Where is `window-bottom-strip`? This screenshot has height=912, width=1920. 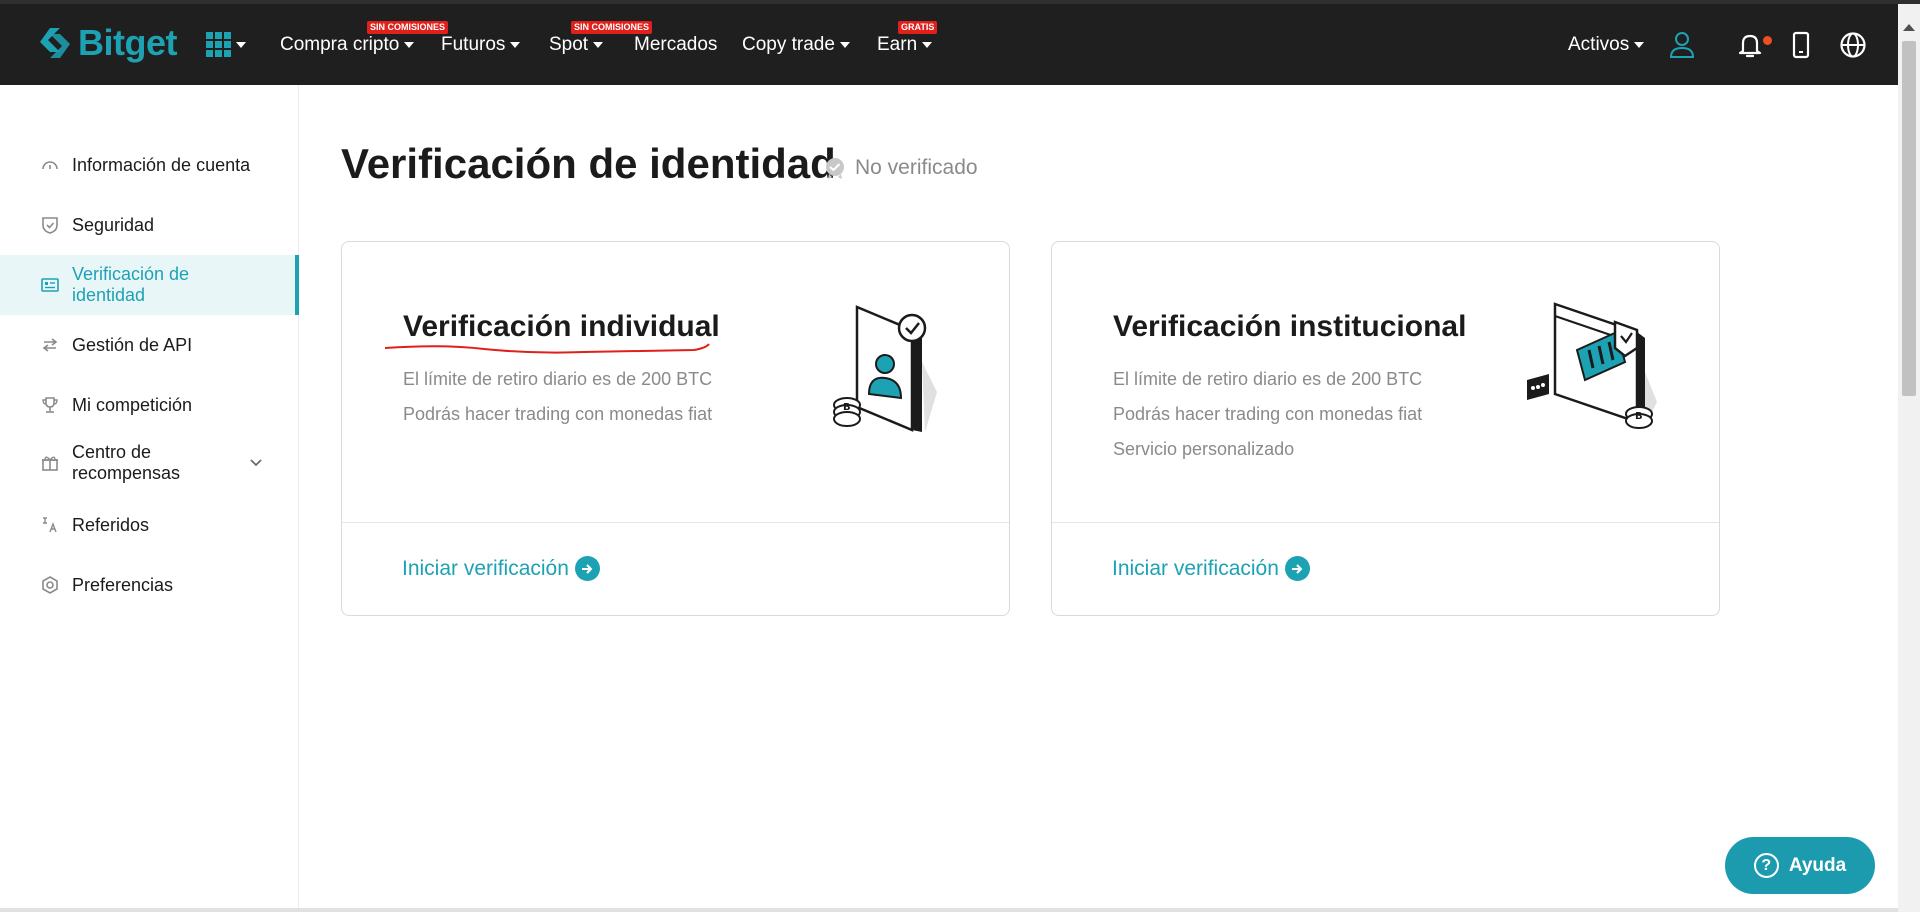 window-bottom-strip is located at coordinates (949, 910).